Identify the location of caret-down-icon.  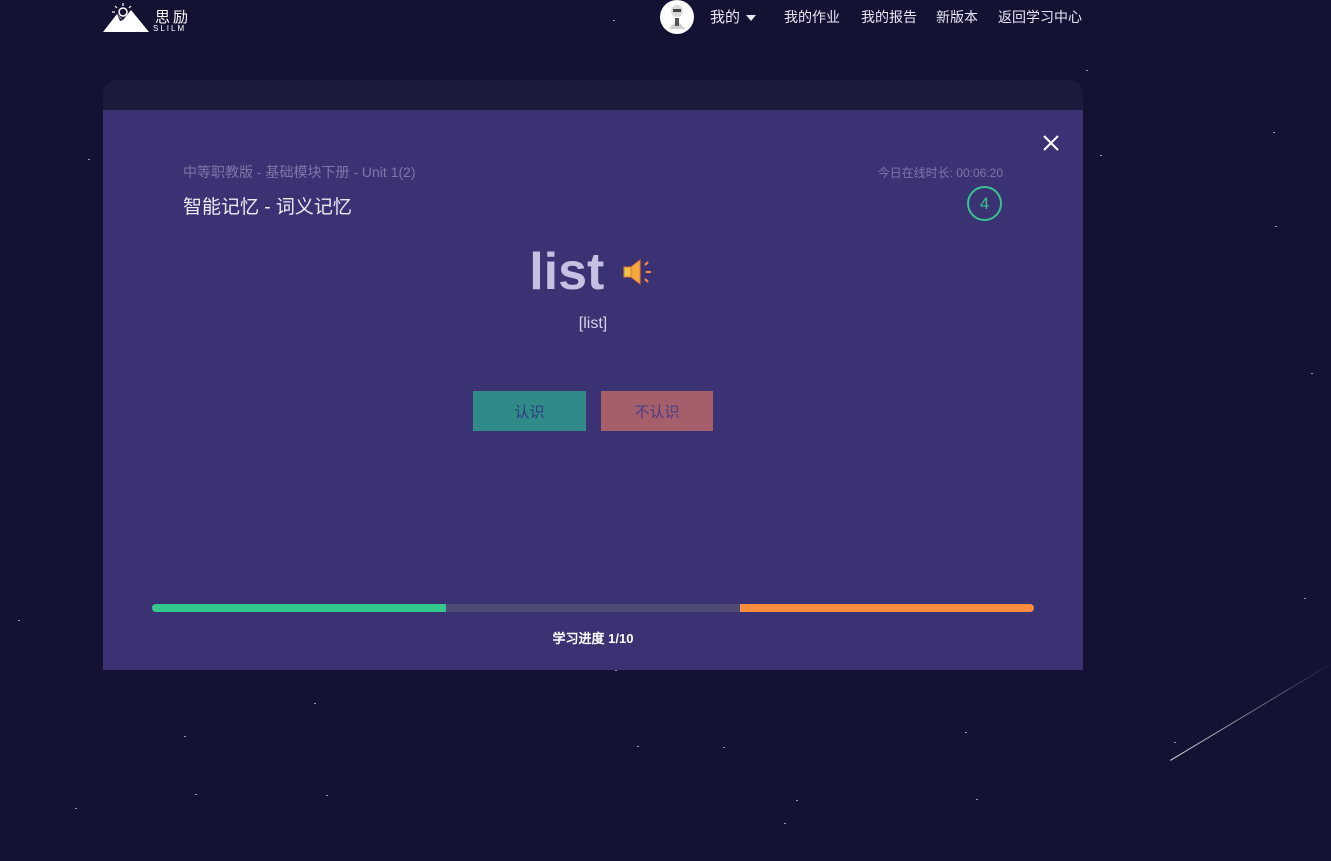
(751, 18).